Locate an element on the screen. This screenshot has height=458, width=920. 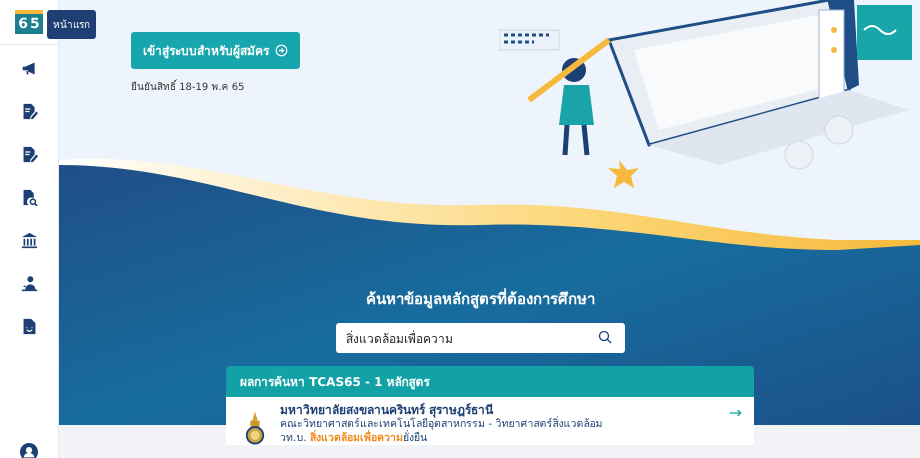
bank-icon is located at coordinates (29, 240).